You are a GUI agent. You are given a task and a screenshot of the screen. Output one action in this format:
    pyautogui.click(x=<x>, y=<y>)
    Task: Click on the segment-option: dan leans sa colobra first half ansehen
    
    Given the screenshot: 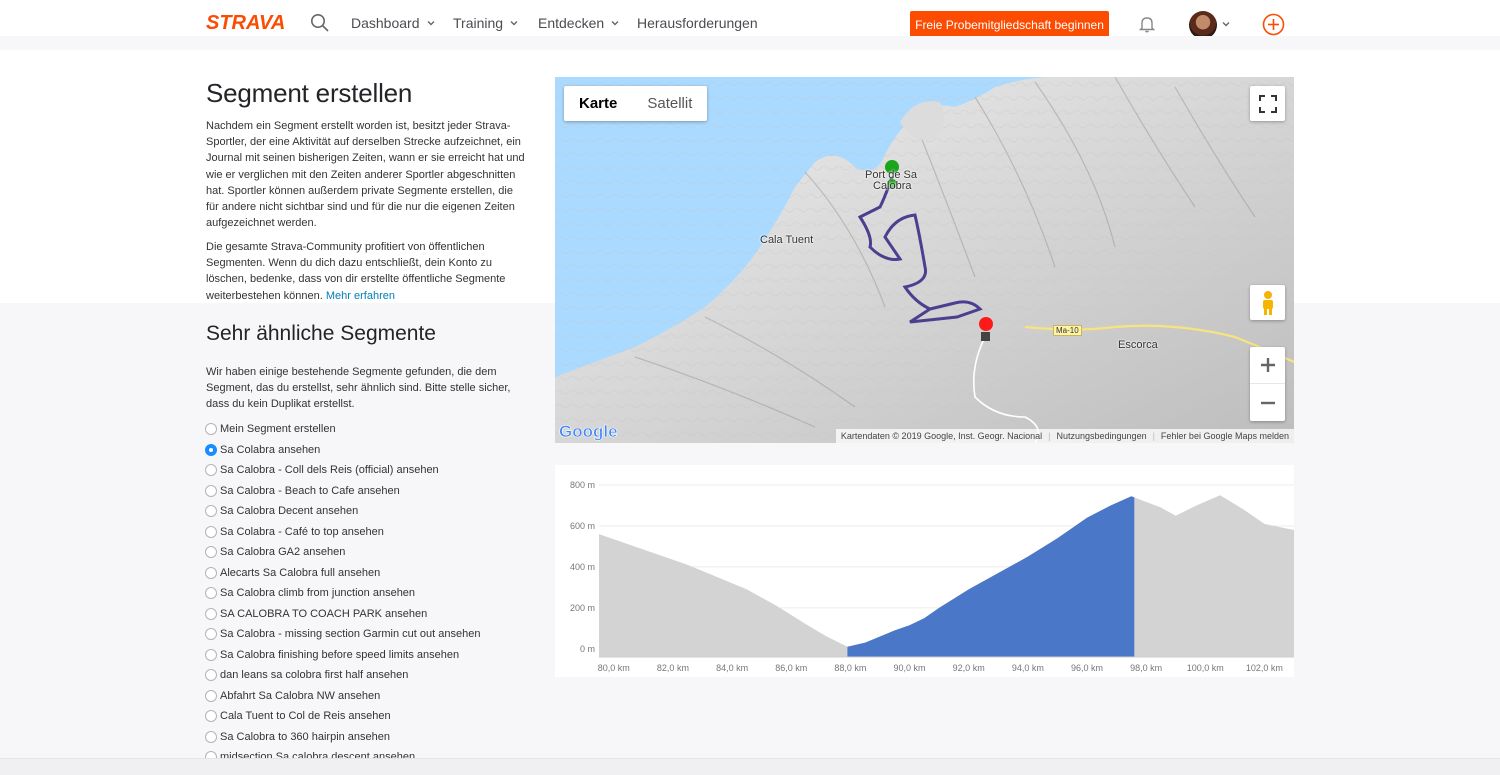 What is the action you would take?
    pyautogui.click(x=306, y=675)
    